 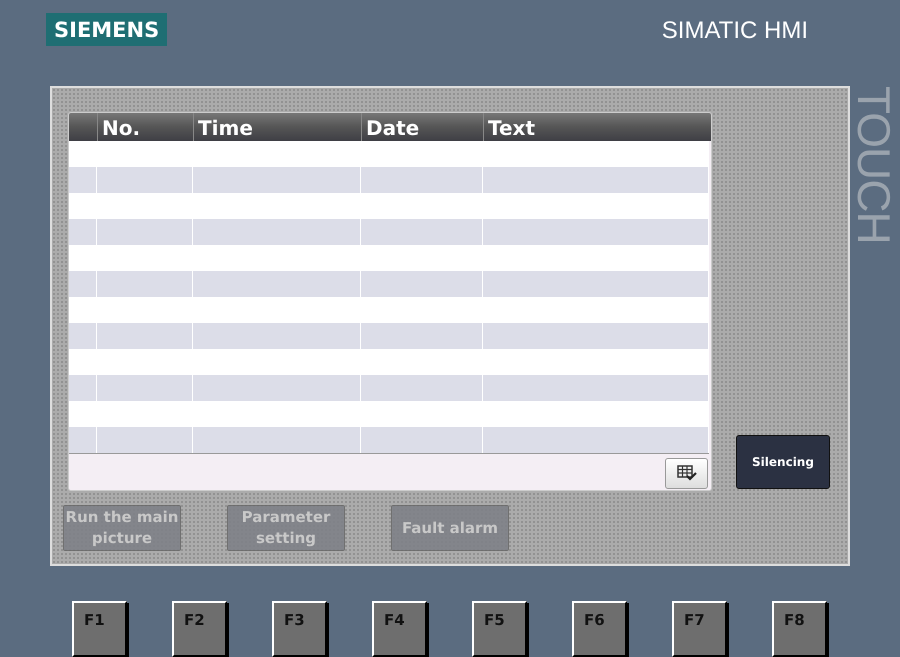 I want to click on function-key: F1, so click(x=99, y=629).